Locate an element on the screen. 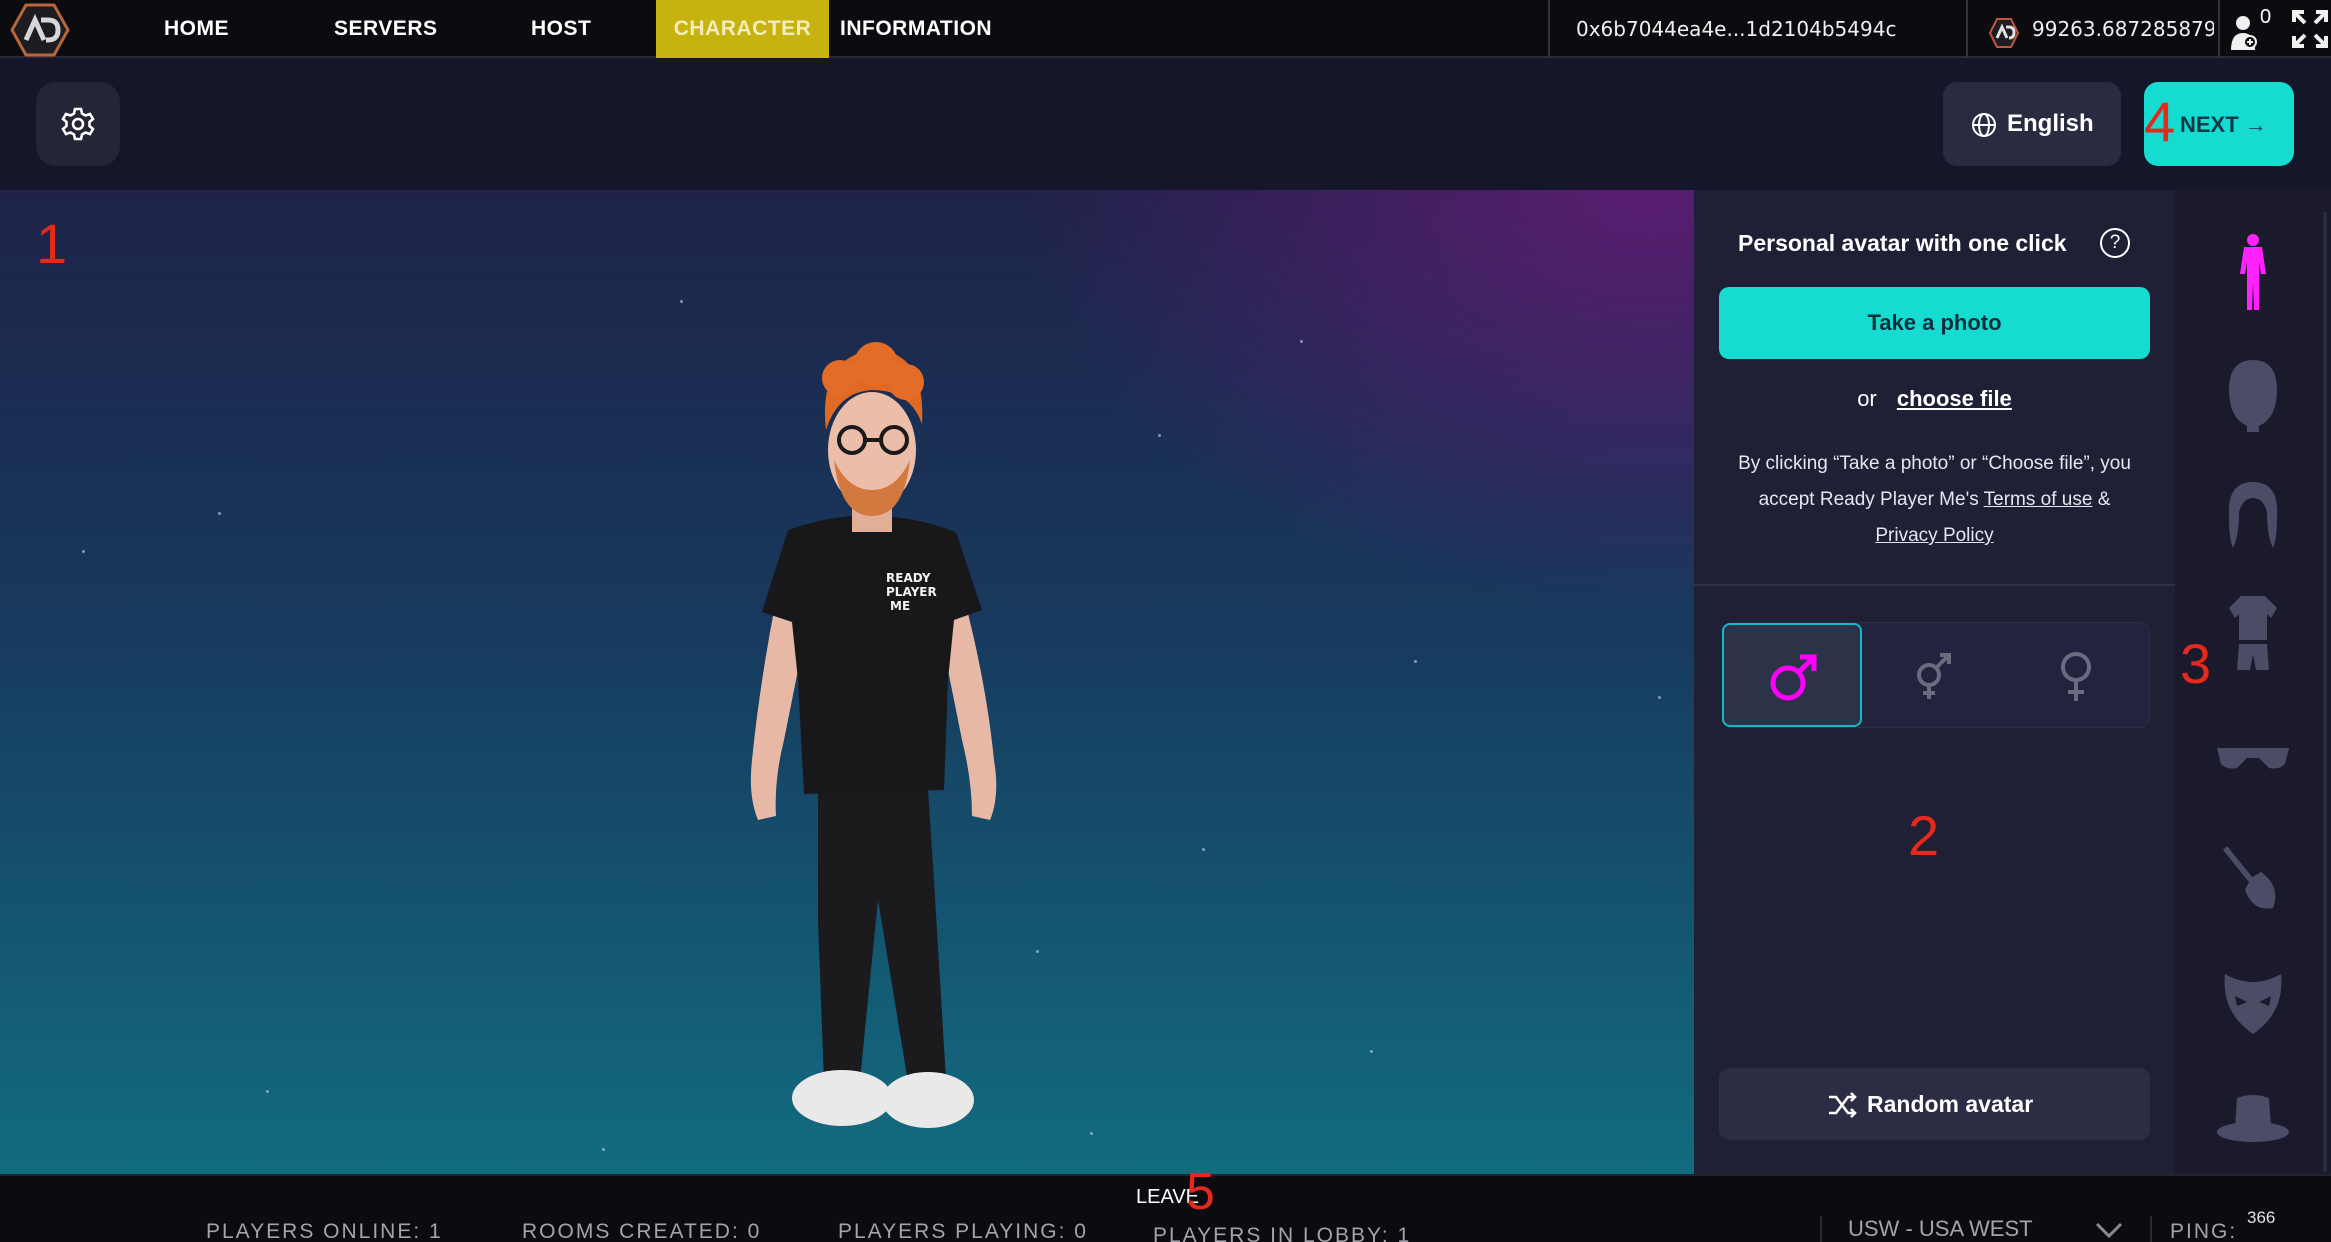 The image size is (2331, 1242). female-symbol-icon is located at coordinates (2076, 676).